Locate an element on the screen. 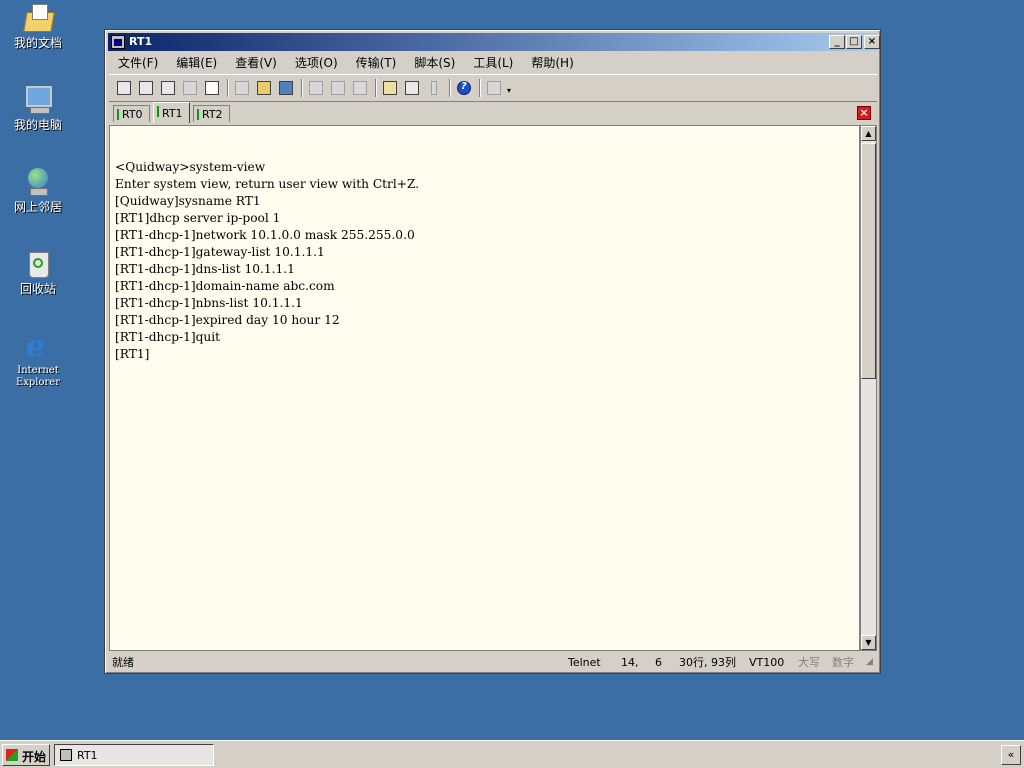 The image size is (1024, 768). window-title: RT1 is located at coordinates (141, 41).